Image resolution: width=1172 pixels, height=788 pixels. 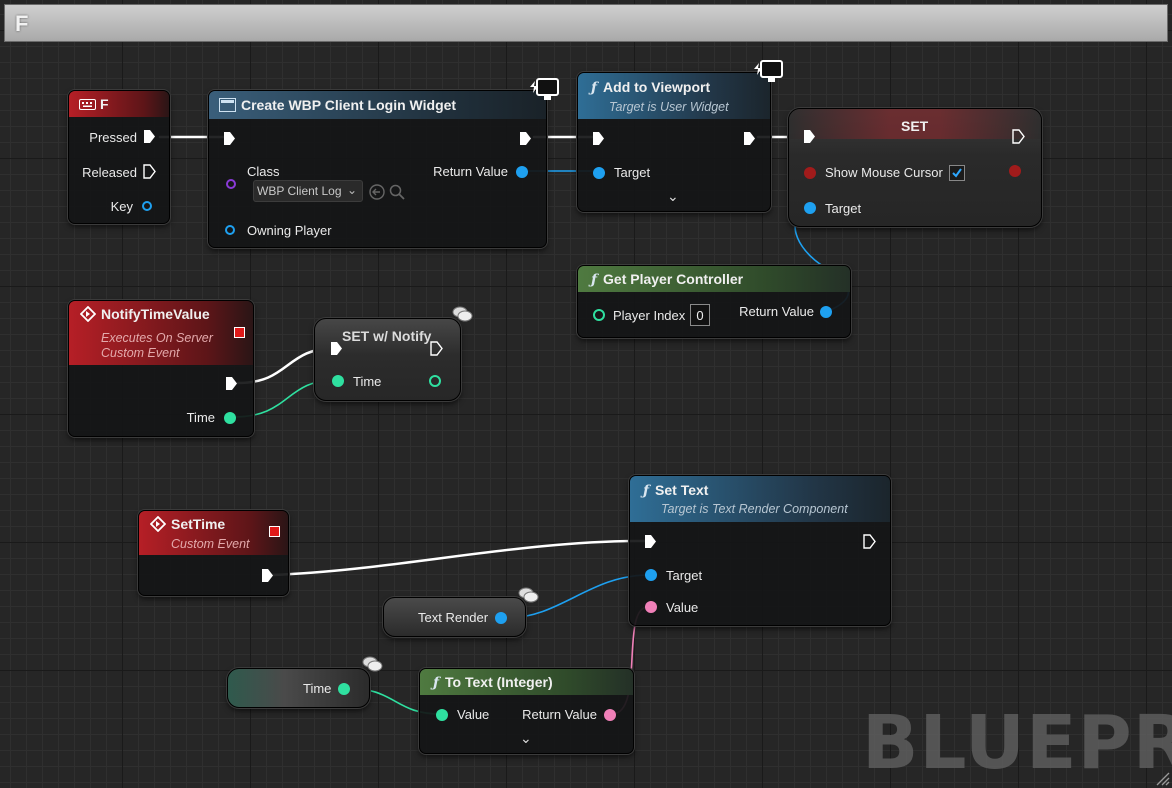 I want to click on pin-label-class: Class, so click(x=263, y=171).